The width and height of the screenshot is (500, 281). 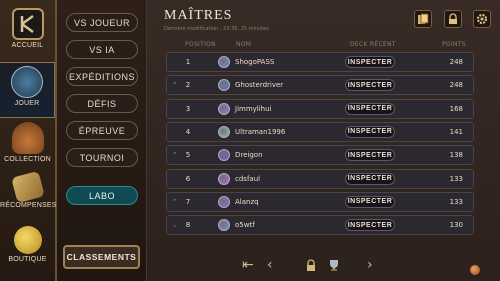 What do you see at coordinates (188, 201) in the screenshot?
I see `rank-position: 7` at bounding box center [188, 201].